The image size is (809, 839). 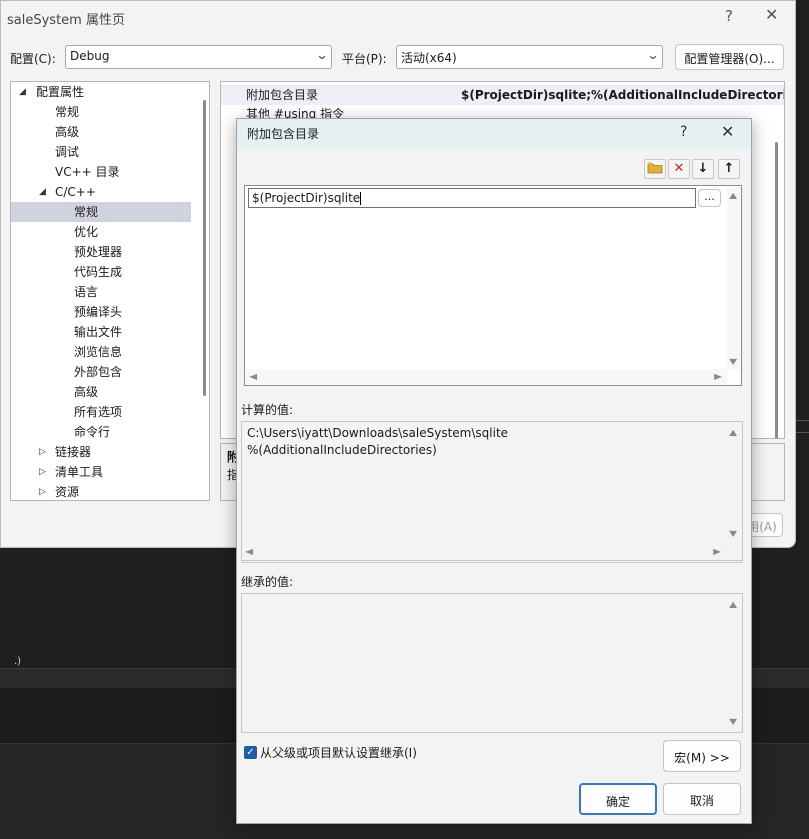 What do you see at coordinates (101, 192) in the screenshot?
I see `tree-item-cpp: ◢ C/C++` at bounding box center [101, 192].